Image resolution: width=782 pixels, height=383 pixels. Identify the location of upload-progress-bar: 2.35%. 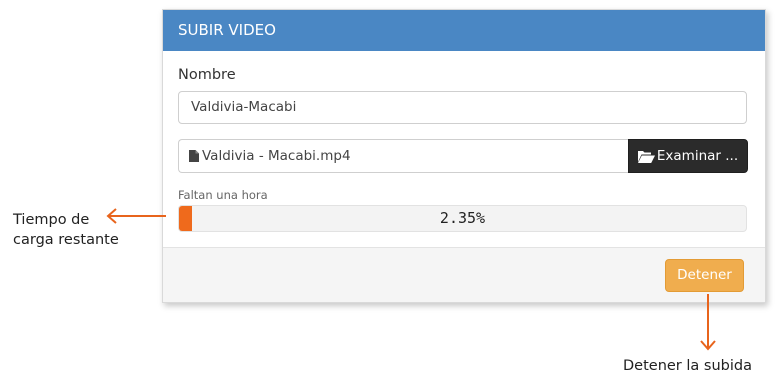
(462, 218).